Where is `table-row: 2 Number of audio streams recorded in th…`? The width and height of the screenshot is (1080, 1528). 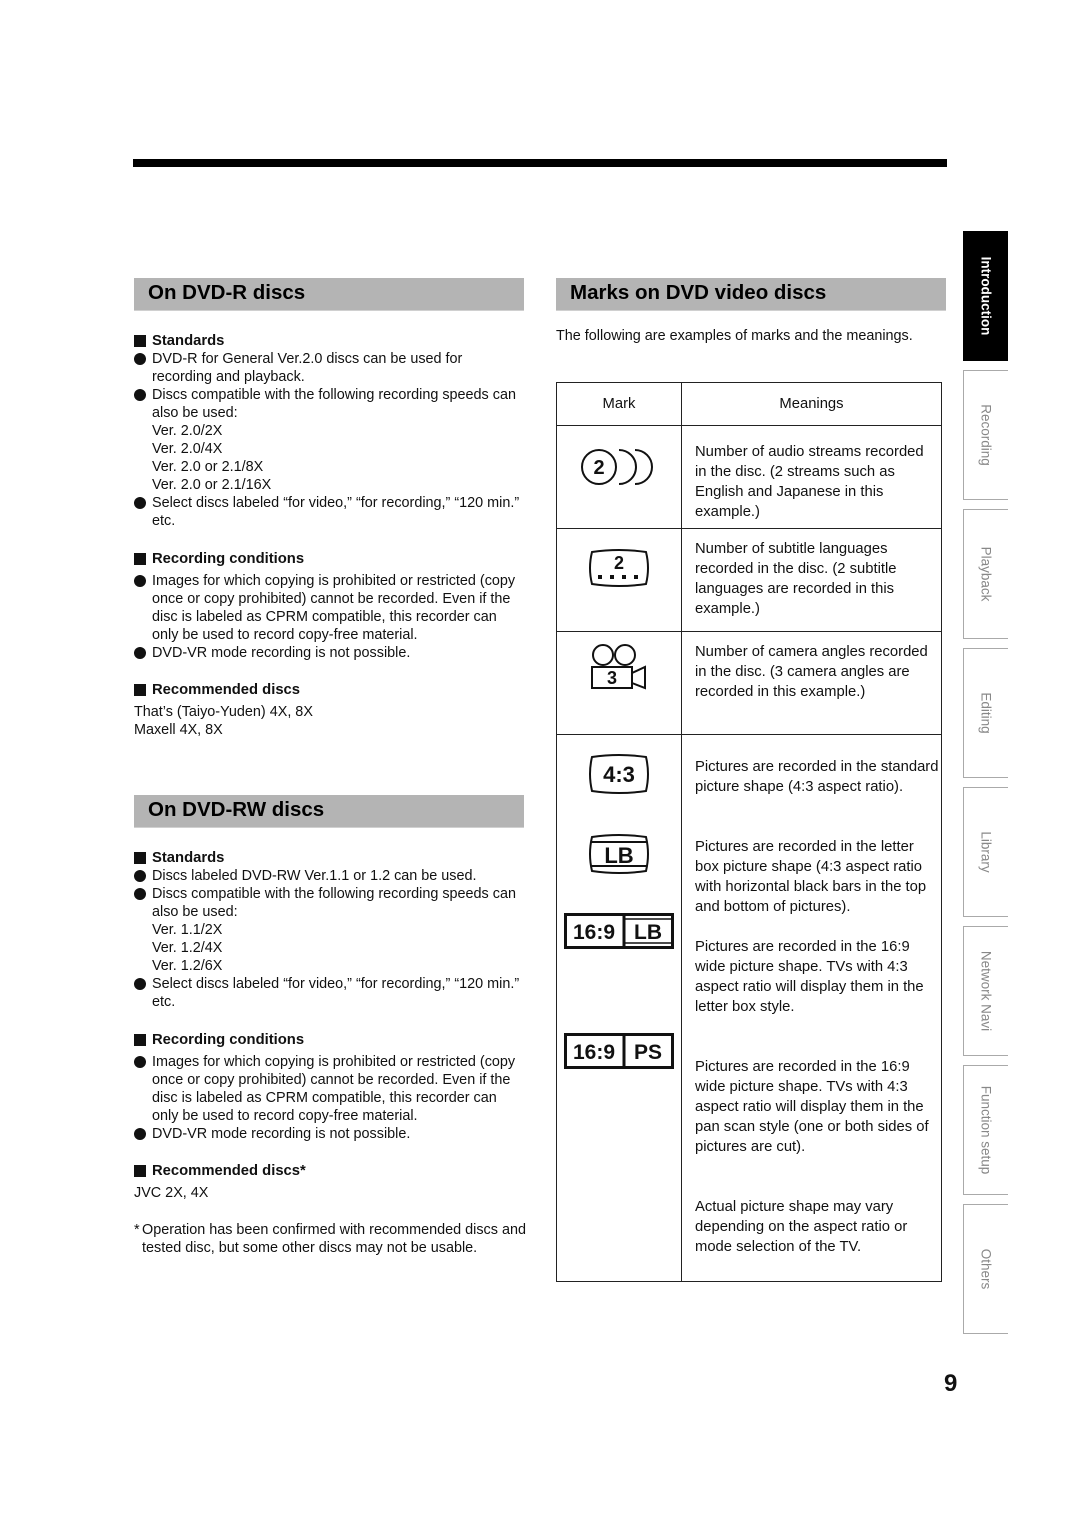
table-row: 2 Number of audio streams recorded in th… is located at coordinates (749, 477).